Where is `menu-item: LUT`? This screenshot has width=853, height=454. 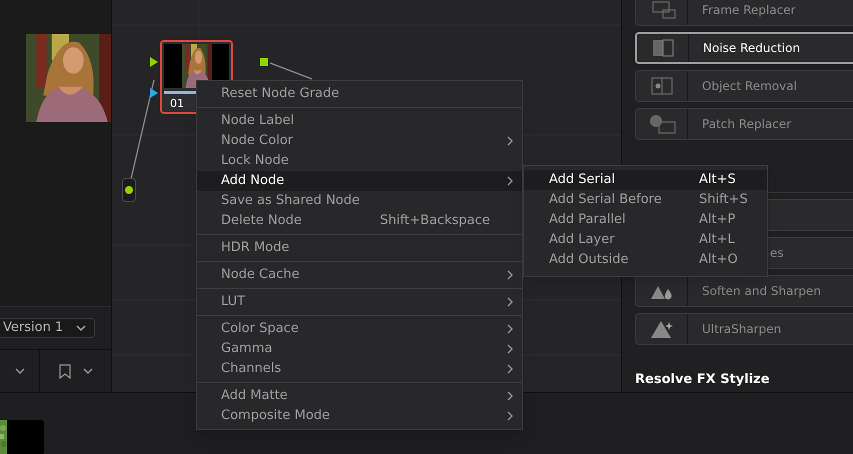
menu-item: LUT is located at coordinates (359, 302).